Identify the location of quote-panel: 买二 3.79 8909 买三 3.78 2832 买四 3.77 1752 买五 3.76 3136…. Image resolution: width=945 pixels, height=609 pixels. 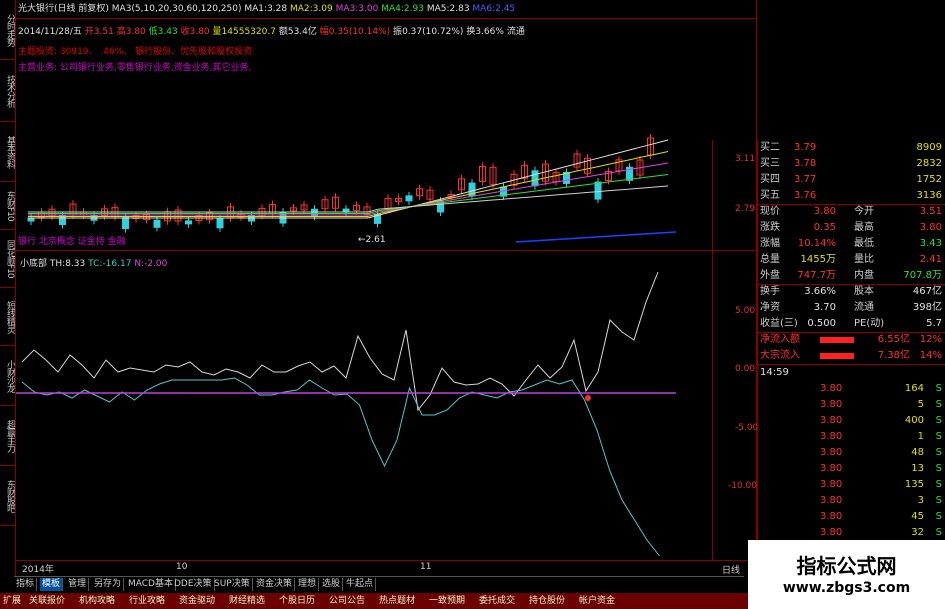
(851, 360).